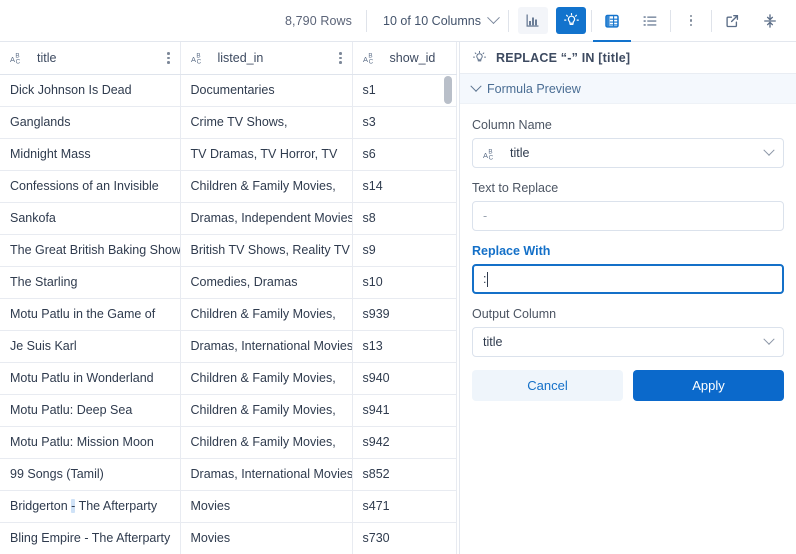  I want to click on cell-listed_in: Dramas, Independent Movies,, so click(266, 218).